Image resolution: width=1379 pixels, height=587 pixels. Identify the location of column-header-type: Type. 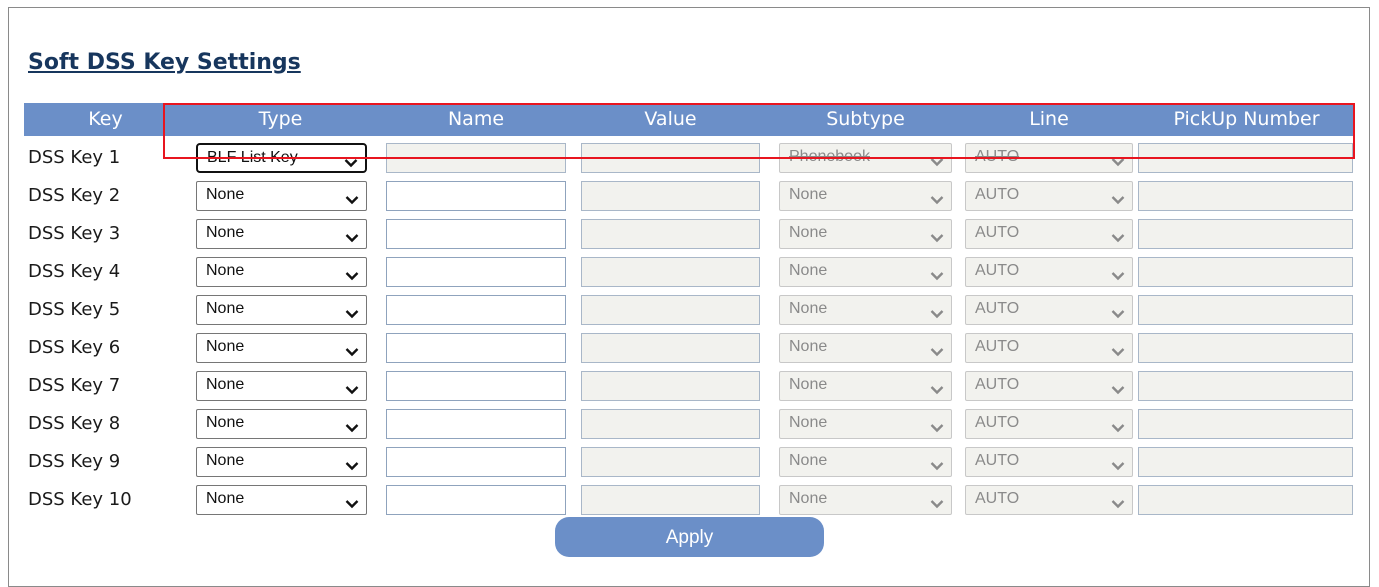
(280, 119).